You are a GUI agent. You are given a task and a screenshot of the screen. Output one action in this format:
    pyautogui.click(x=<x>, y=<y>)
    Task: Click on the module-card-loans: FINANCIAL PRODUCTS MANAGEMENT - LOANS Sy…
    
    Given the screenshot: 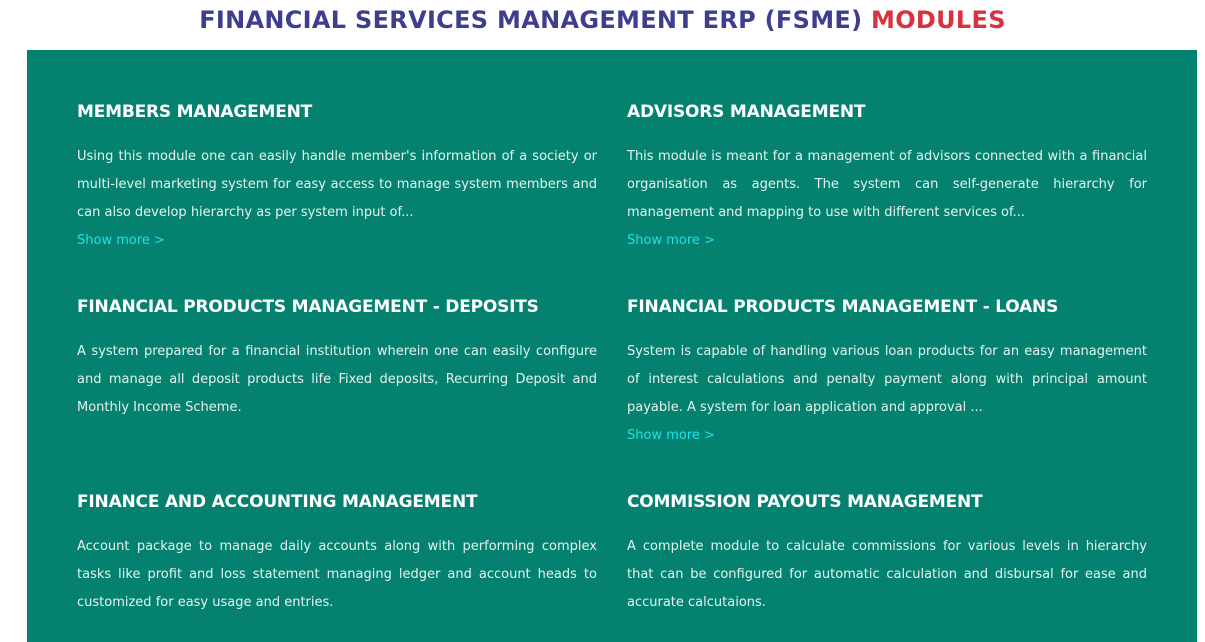 What is the action you would take?
    pyautogui.click(x=887, y=372)
    